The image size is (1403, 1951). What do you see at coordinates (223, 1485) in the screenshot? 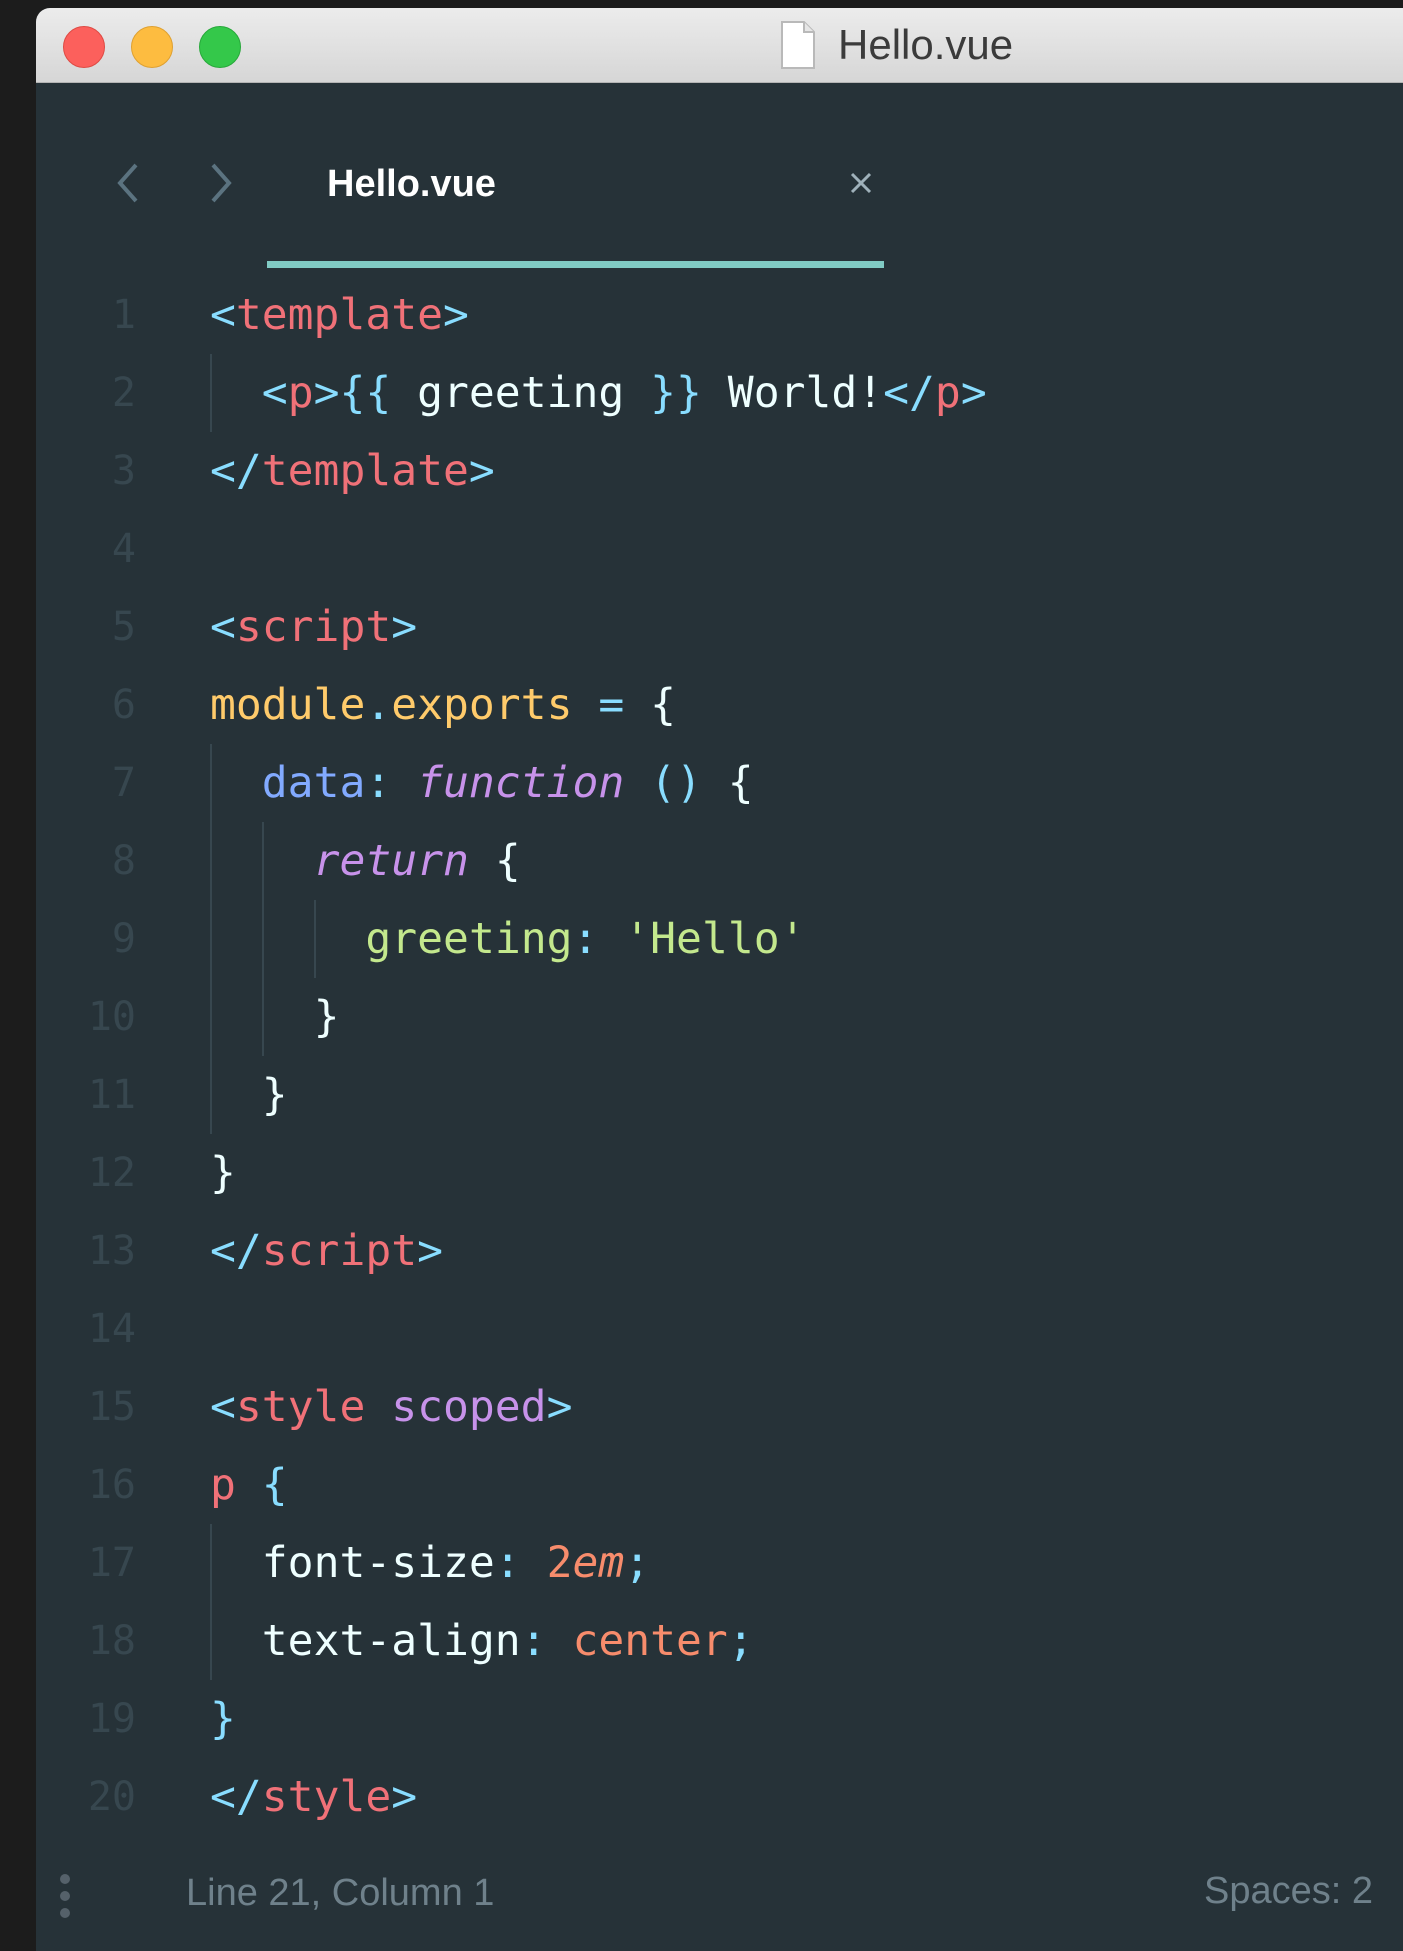
I see `code-token: p` at bounding box center [223, 1485].